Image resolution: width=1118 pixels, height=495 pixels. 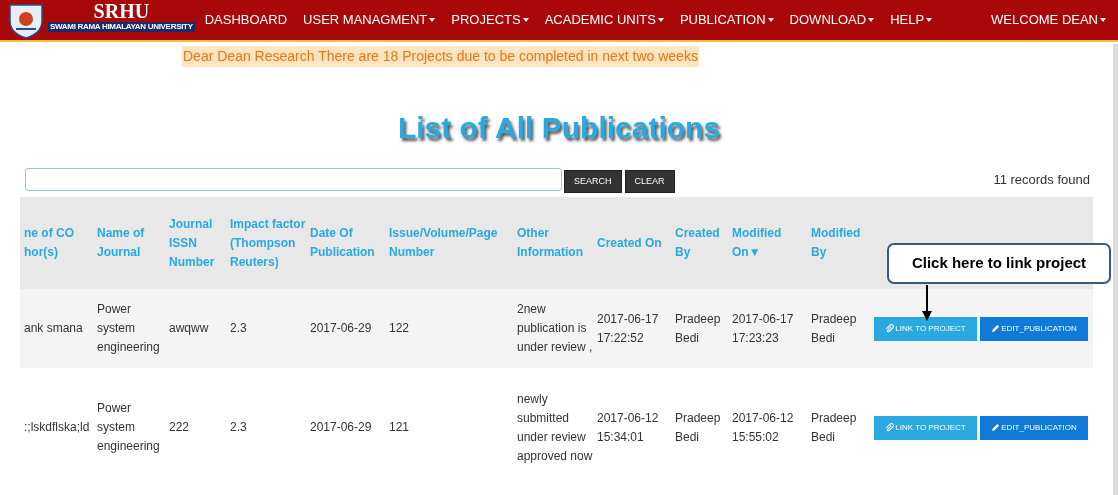 I want to click on table-cell-text: 2017-06-12 15:34:01, so click(x=628, y=427).